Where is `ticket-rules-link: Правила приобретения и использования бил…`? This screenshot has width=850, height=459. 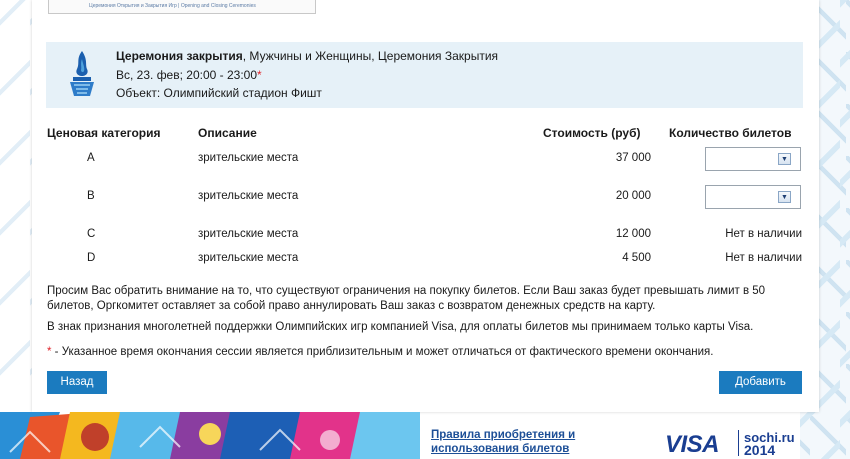 ticket-rules-link: Правила приобретения и использования бил… is located at coordinates (503, 442).